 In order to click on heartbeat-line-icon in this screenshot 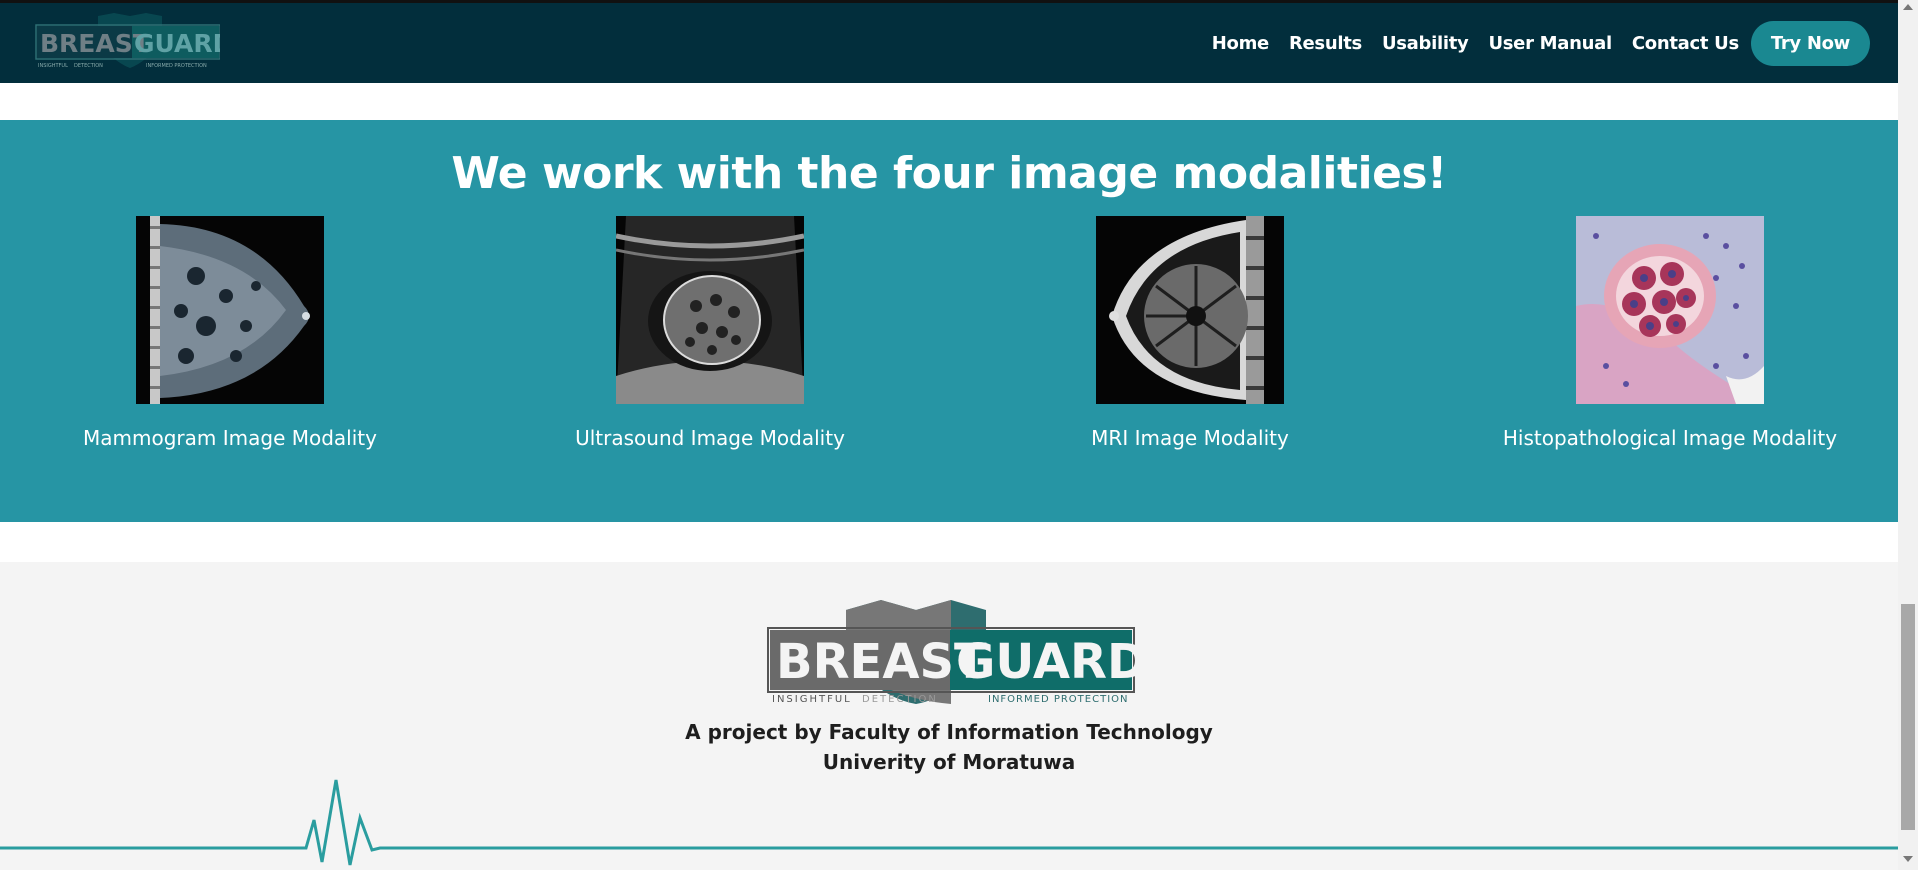, I will do `click(949, 822)`.